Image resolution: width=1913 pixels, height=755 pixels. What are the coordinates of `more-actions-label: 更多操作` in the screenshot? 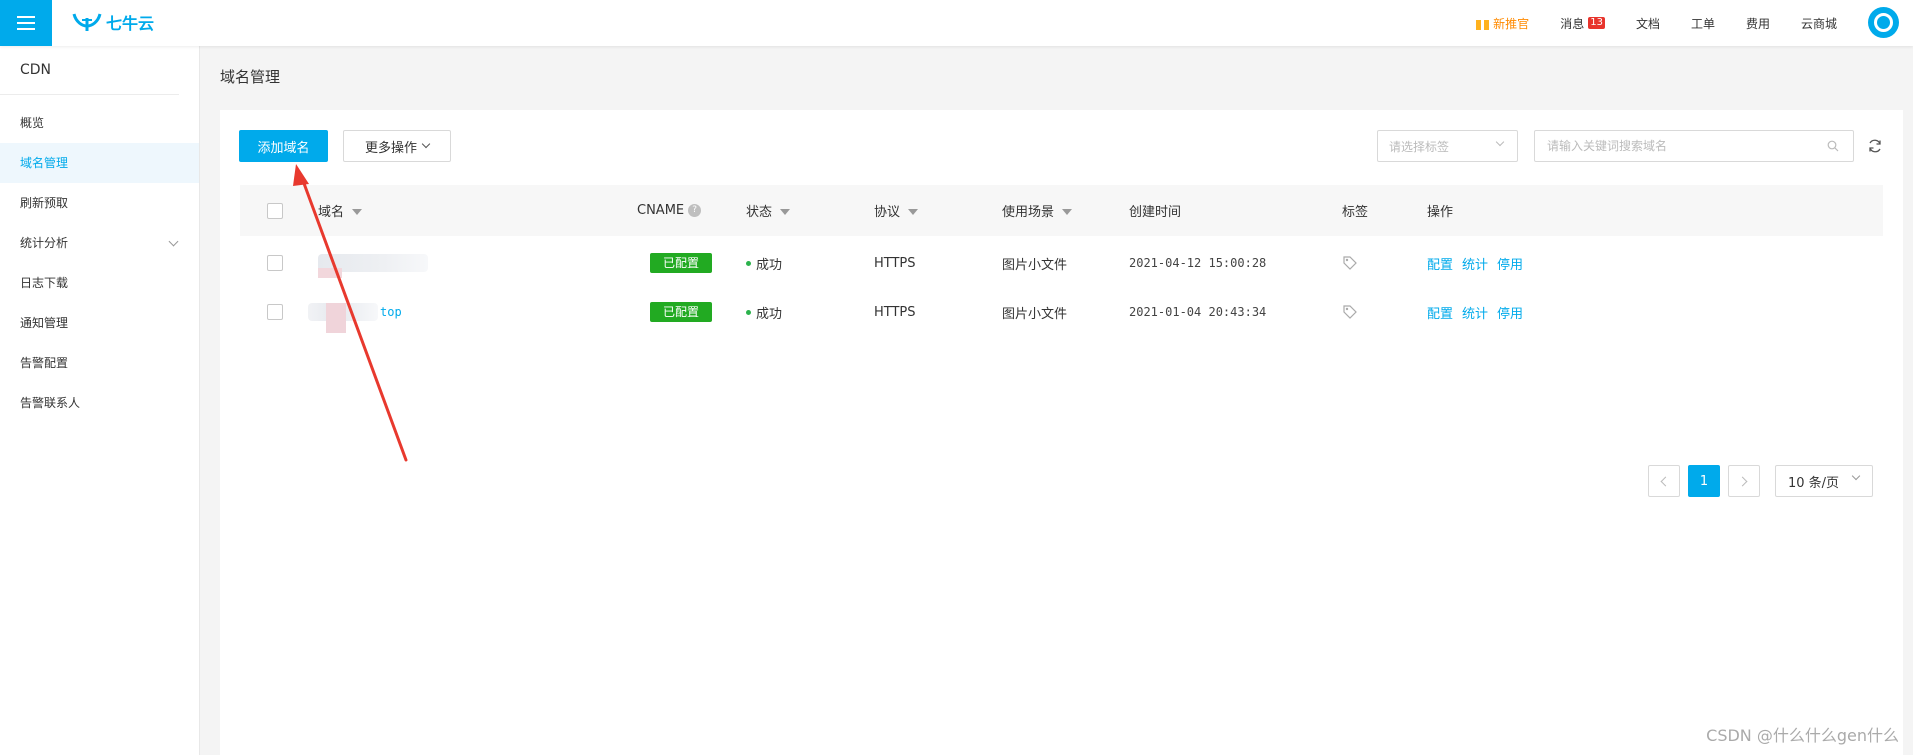 It's located at (390, 148).